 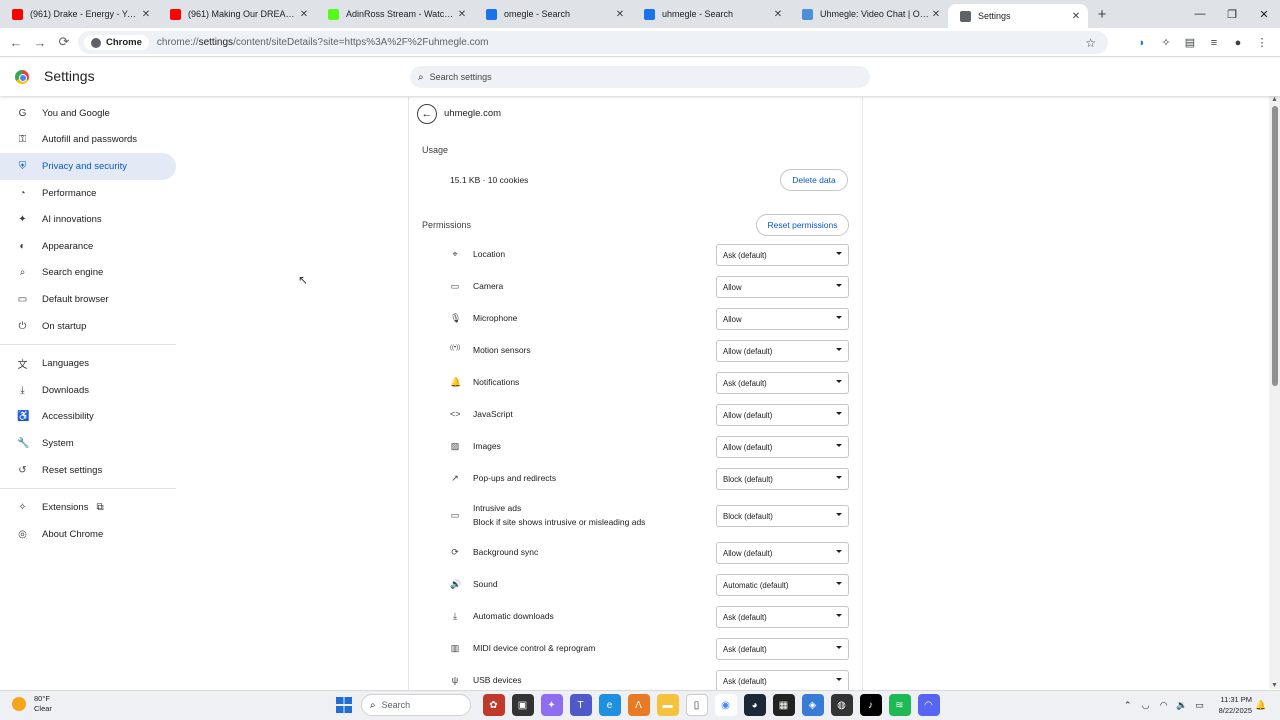 What do you see at coordinates (395, 14) in the screenshot?
I see `browser-tab: AdinRoss Stream - Watch Live on Kick✕` at bounding box center [395, 14].